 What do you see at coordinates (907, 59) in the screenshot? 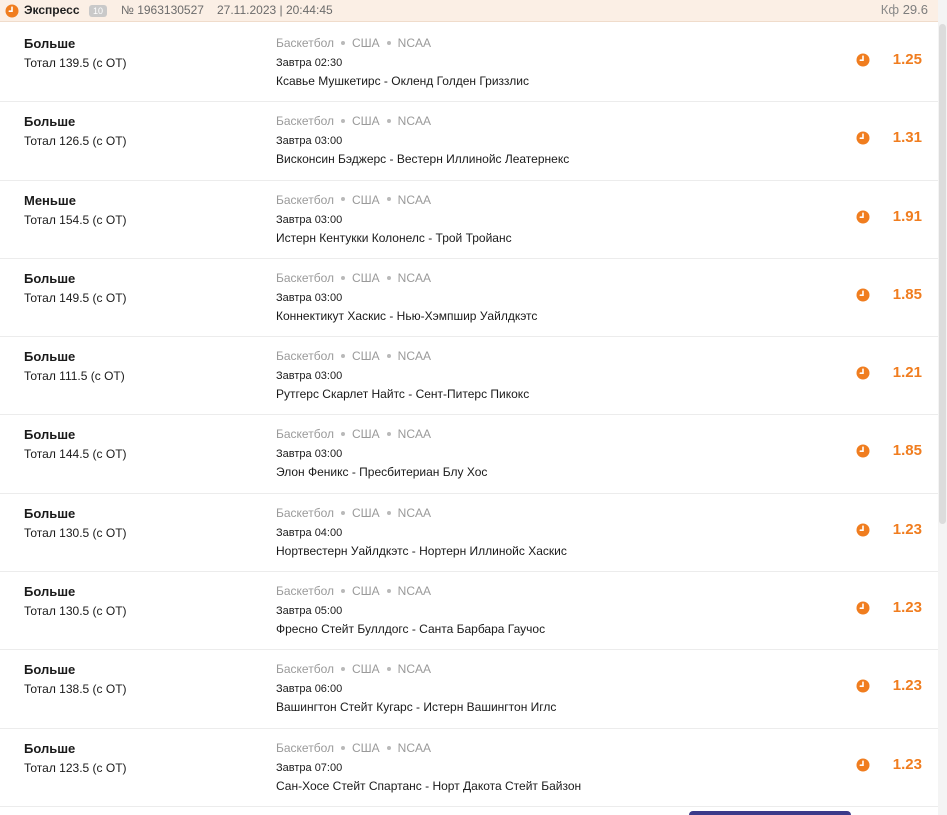
I see `event-odds: 1.25` at bounding box center [907, 59].